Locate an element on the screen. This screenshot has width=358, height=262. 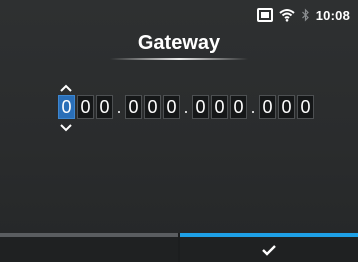
checkmark-icon is located at coordinates (269, 250).